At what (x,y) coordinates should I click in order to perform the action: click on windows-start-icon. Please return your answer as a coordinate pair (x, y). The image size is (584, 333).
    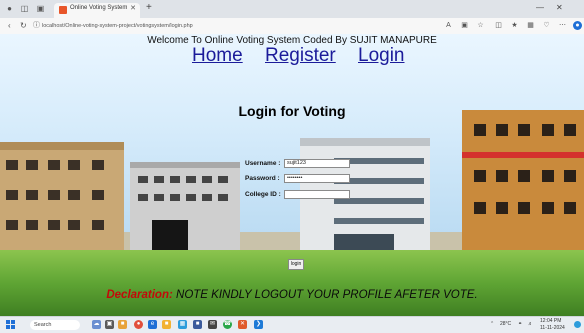
    Looking at the image, I should click on (10, 324).